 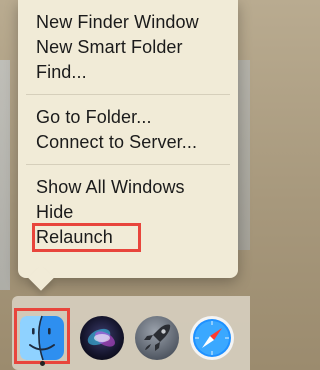 I want to click on menu-item-new-finder-window: New Finder Window, so click(x=128, y=22).